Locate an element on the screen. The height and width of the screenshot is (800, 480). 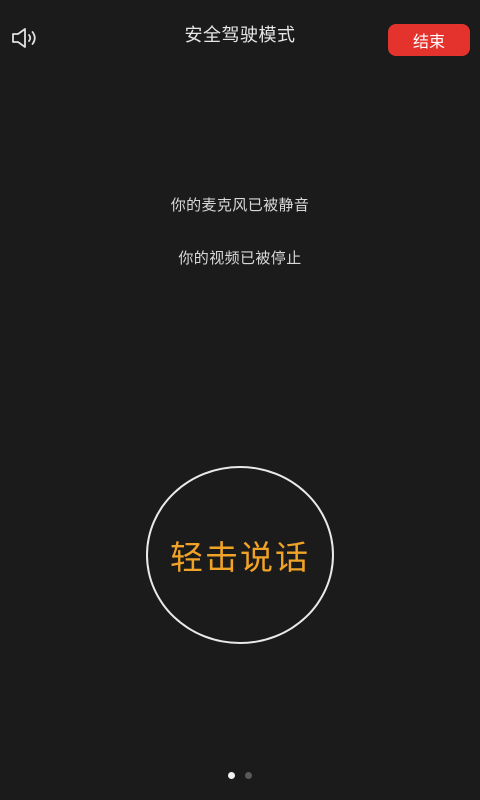
speaker-icon is located at coordinates (26, 38).